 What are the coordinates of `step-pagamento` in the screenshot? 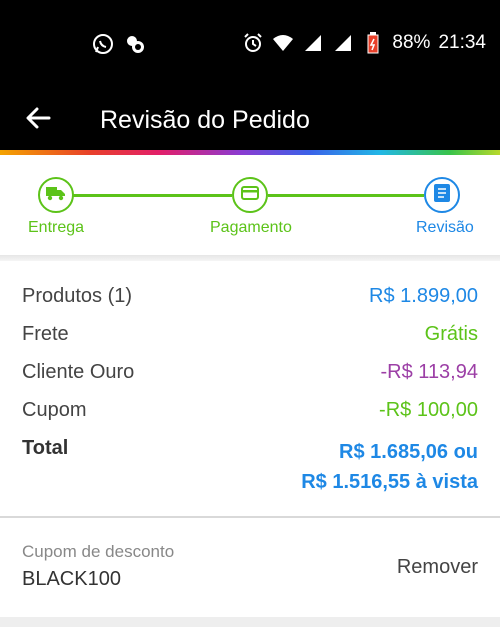 It's located at (250, 195).